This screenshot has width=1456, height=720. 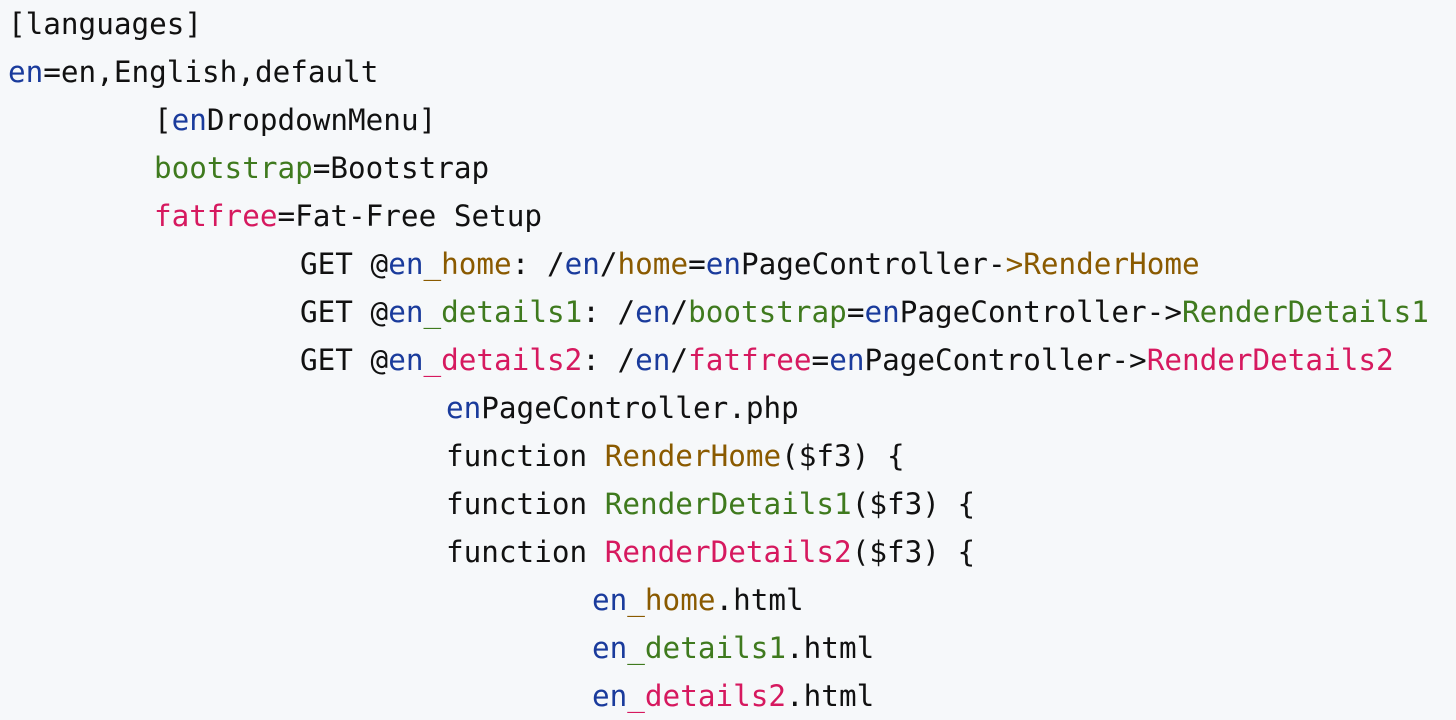 I want to click on code-line: en_details1.html, so click(x=733, y=648).